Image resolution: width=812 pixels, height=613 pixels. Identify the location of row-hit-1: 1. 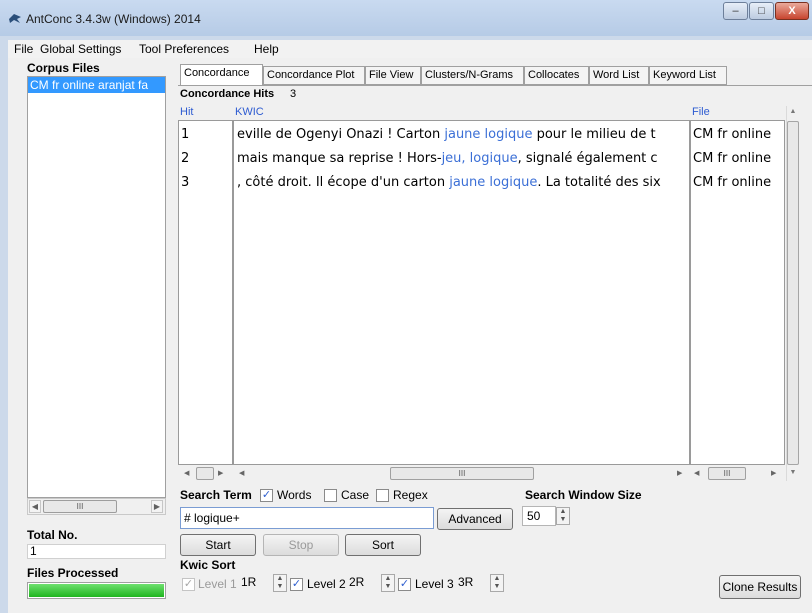
(205, 135).